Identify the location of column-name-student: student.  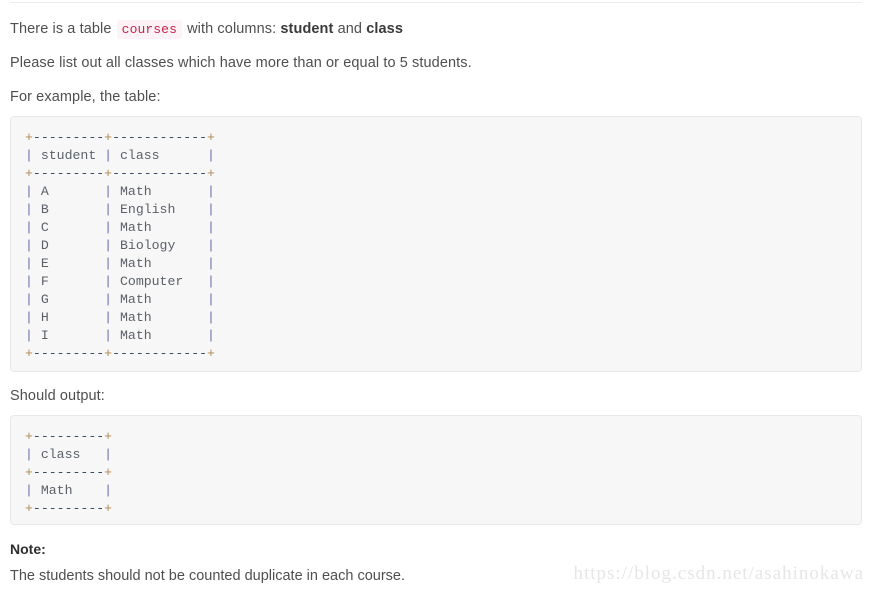
(307, 29).